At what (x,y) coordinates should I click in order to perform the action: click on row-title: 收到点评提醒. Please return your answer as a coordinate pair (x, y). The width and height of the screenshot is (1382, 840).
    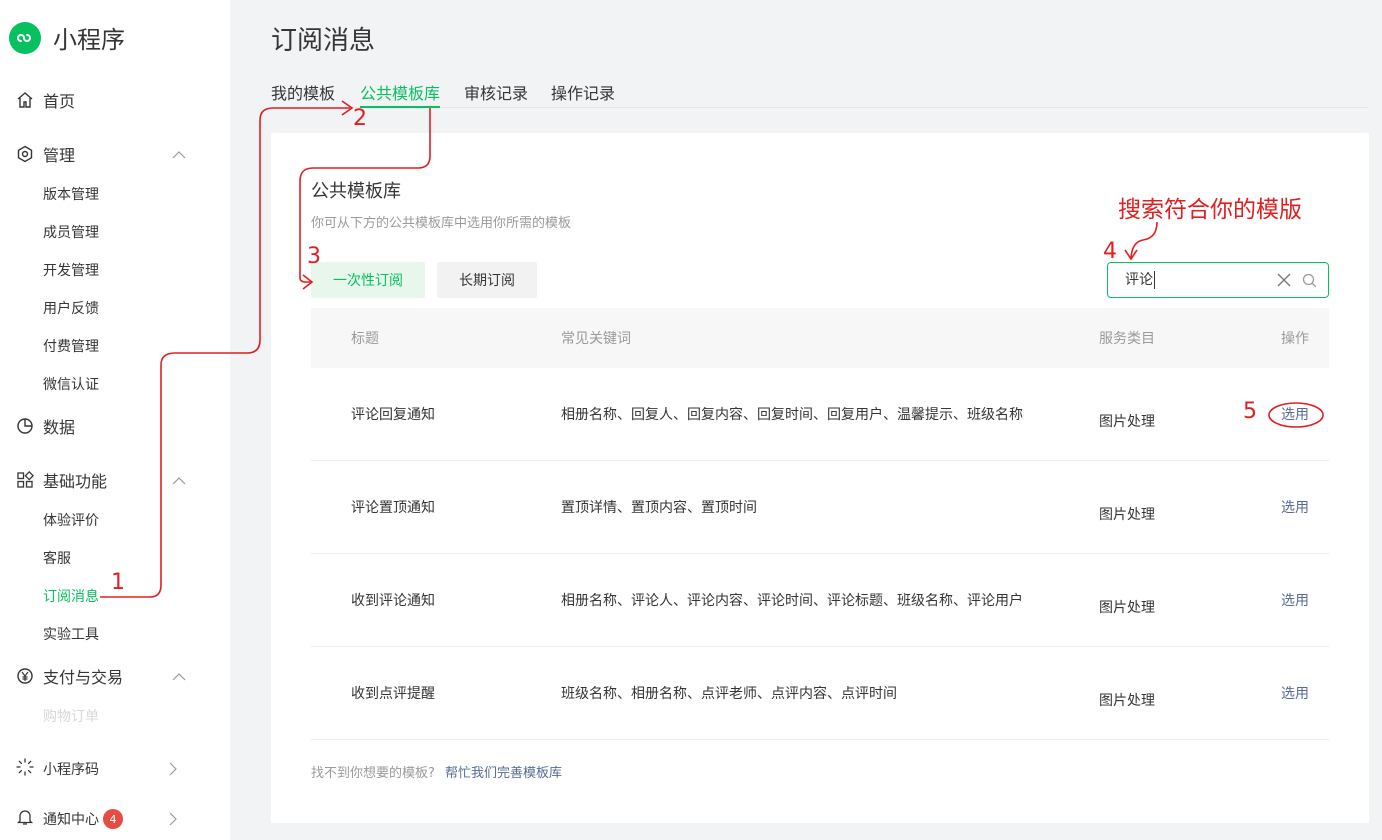
    Looking at the image, I should click on (393, 694).